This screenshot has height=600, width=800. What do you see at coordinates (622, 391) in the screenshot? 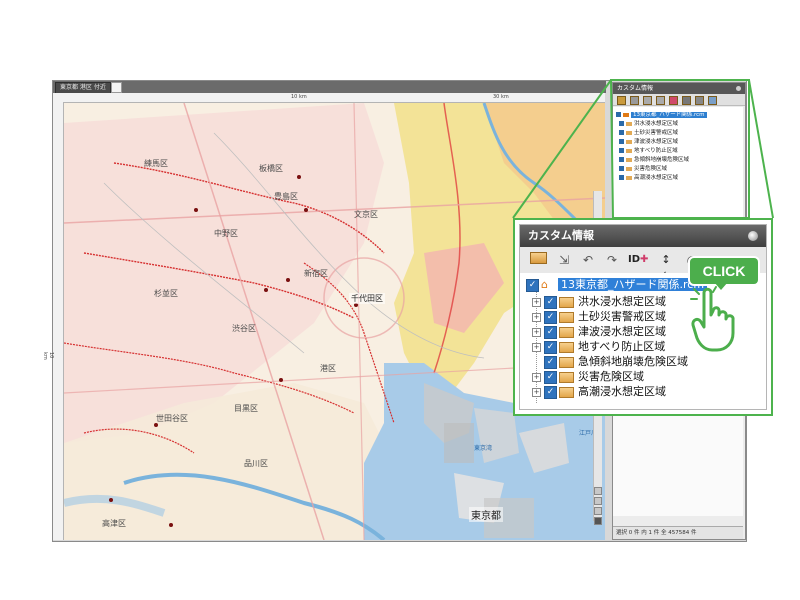
I see `tree-item-label: 高潮浸水想定区域` at bounding box center [622, 391].